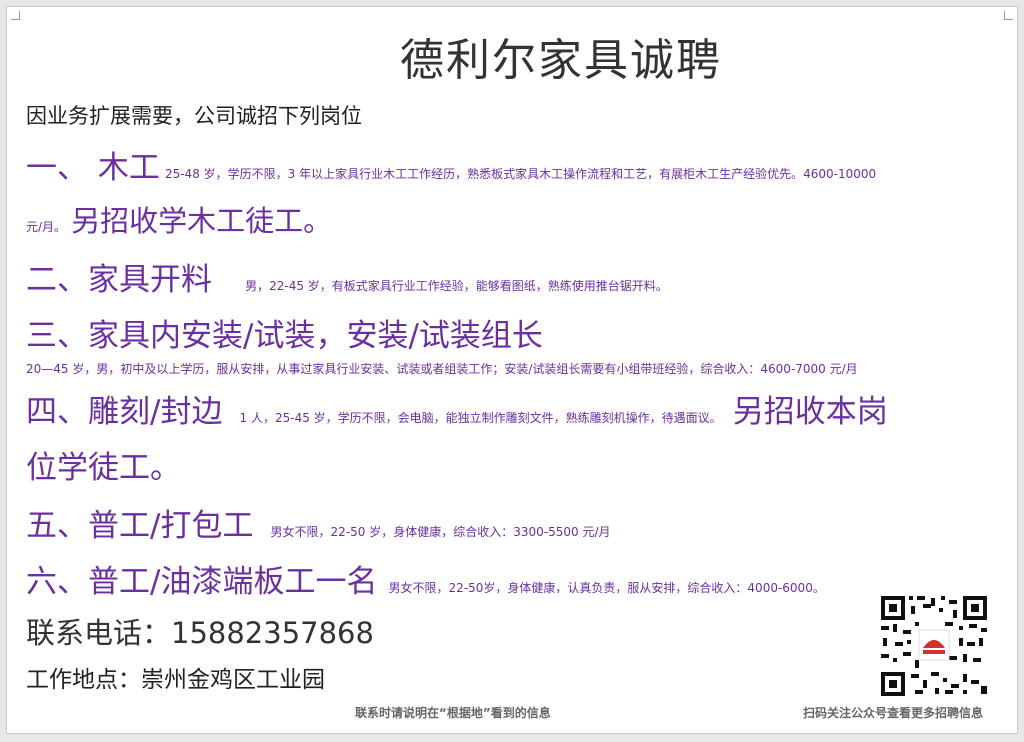 This screenshot has width=1024, height=742. Describe the element at coordinates (1008, 15) in the screenshot. I see `crop-mark-top-right` at that location.